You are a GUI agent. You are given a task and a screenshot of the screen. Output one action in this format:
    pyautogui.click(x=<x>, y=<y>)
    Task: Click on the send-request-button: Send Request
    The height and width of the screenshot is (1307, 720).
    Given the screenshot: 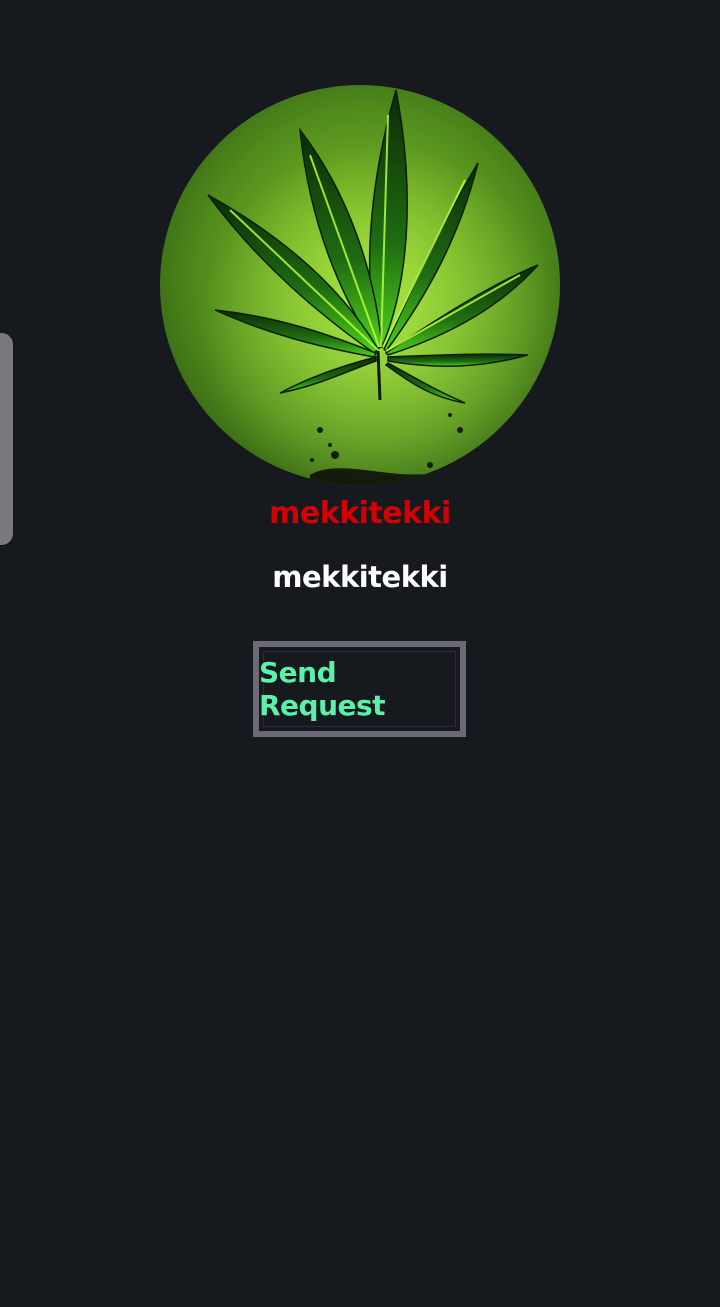 What is the action you would take?
    pyautogui.click(x=359, y=689)
    